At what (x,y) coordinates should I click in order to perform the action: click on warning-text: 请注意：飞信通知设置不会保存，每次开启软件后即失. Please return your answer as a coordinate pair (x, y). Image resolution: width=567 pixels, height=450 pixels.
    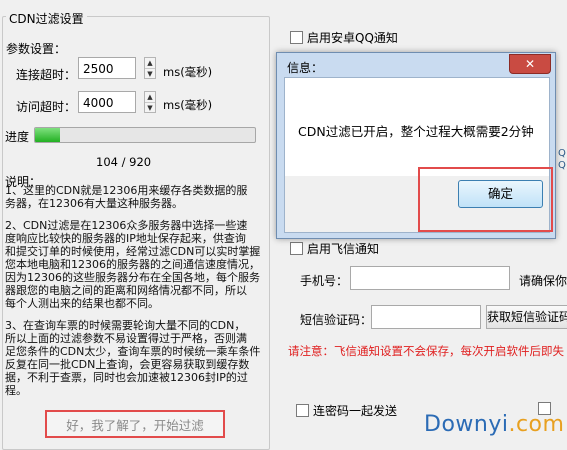
    Looking at the image, I should click on (426, 351).